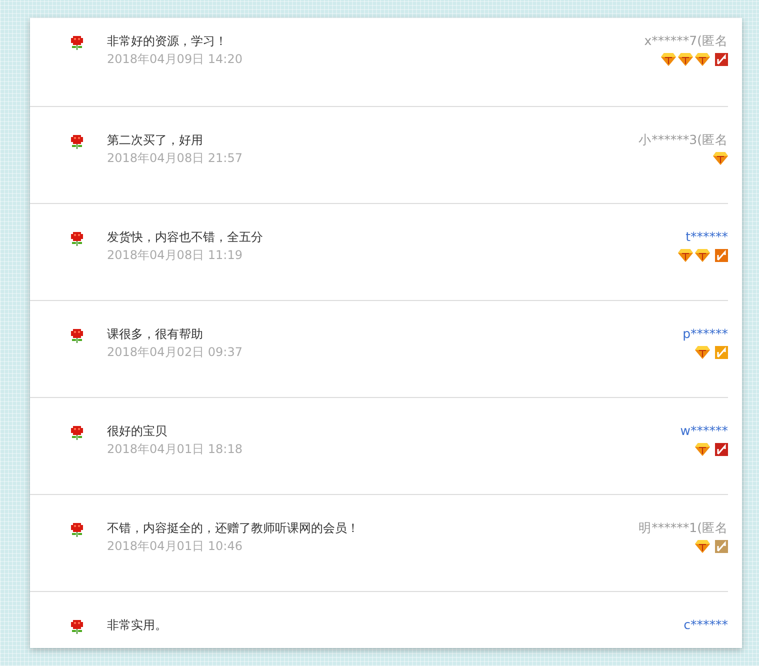  I want to click on user-name: 小******3(匿名, so click(683, 140).